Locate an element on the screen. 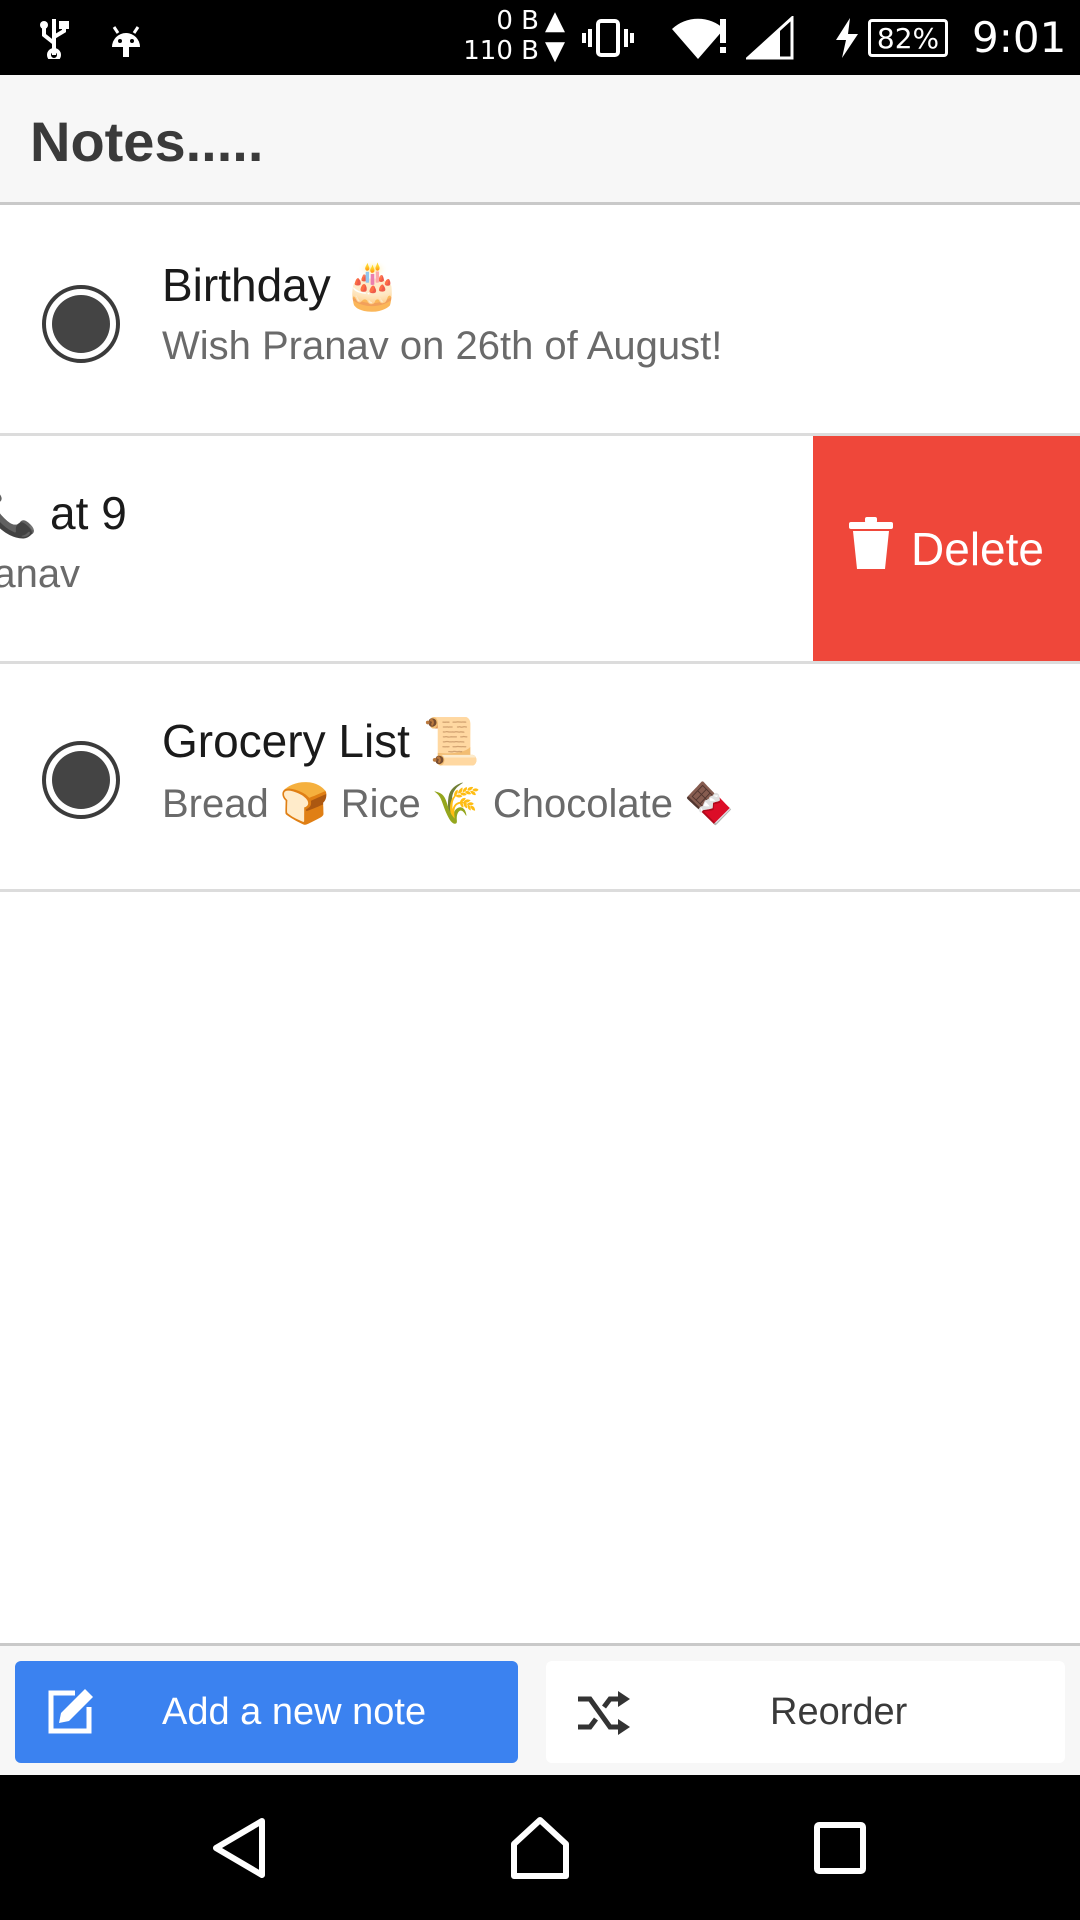 This screenshot has height=1920, width=1080. shuffle-icon is located at coordinates (604, 1718).